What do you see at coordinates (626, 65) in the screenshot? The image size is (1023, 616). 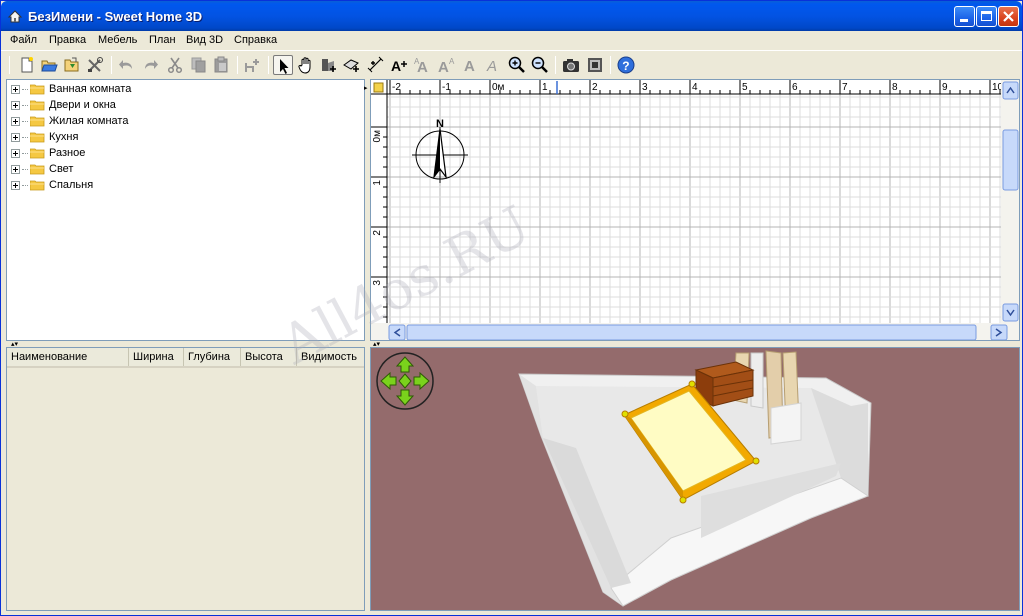 I see `help-button: ?` at bounding box center [626, 65].